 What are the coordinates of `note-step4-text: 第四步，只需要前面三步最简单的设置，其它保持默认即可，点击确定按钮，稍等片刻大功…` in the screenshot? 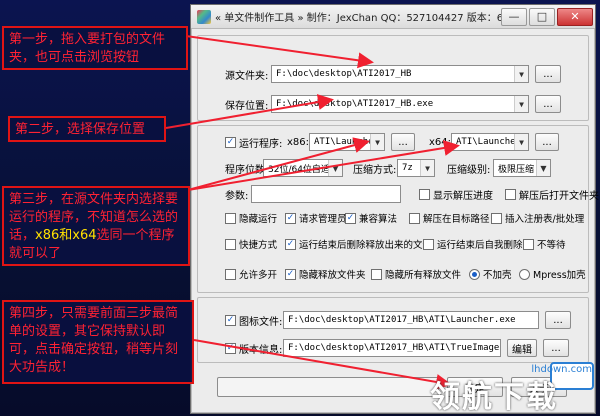 It's located at (94, 340).